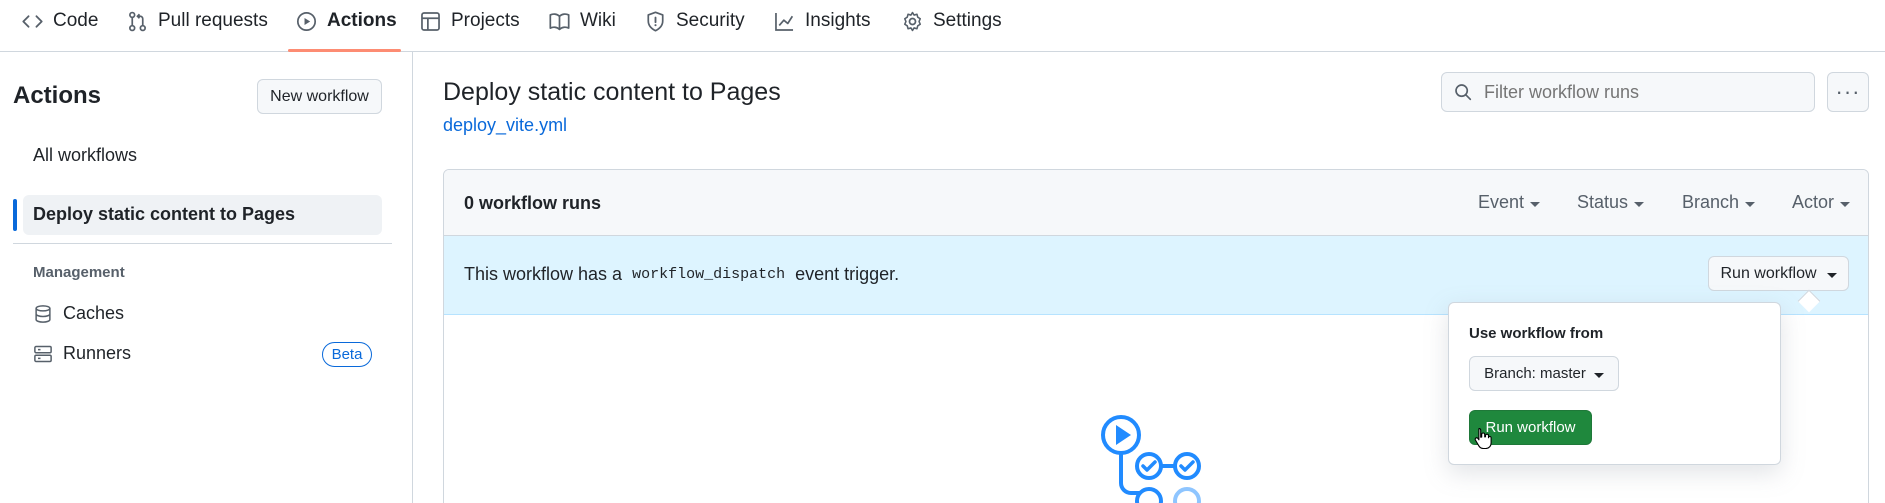  I want to click on status-filter: Status, so click(1611, 202).